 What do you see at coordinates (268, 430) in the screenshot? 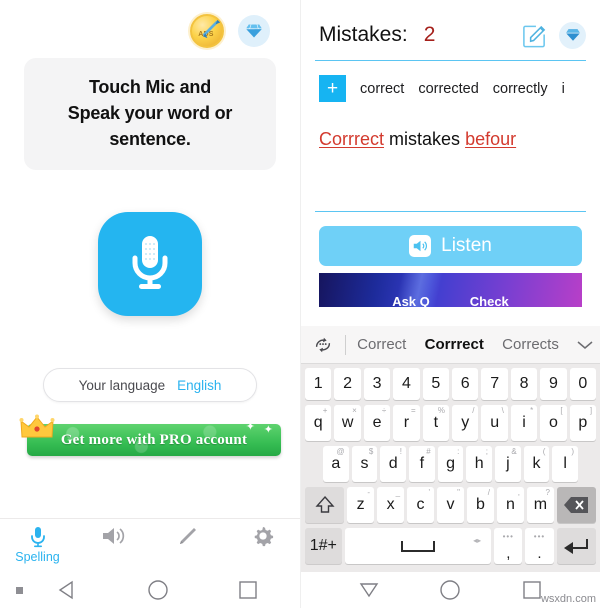
I see `sparkle-icon-2: ✦` at bounding box center [268, 430].